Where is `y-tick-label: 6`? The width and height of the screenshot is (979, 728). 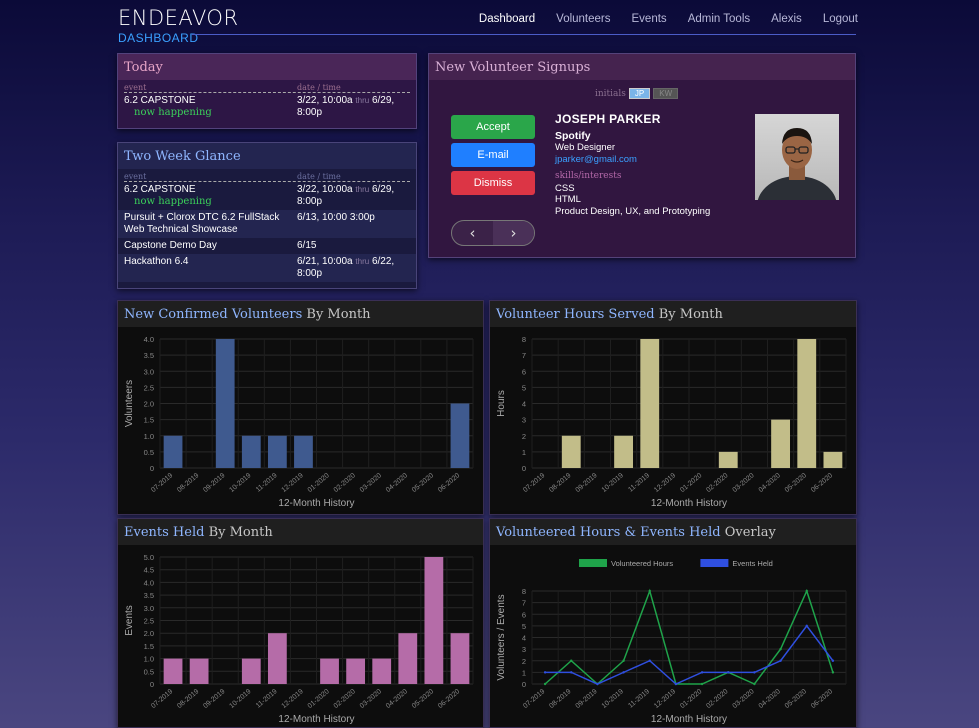 y-tick-label: 6 is located at coordinates (524, 371).